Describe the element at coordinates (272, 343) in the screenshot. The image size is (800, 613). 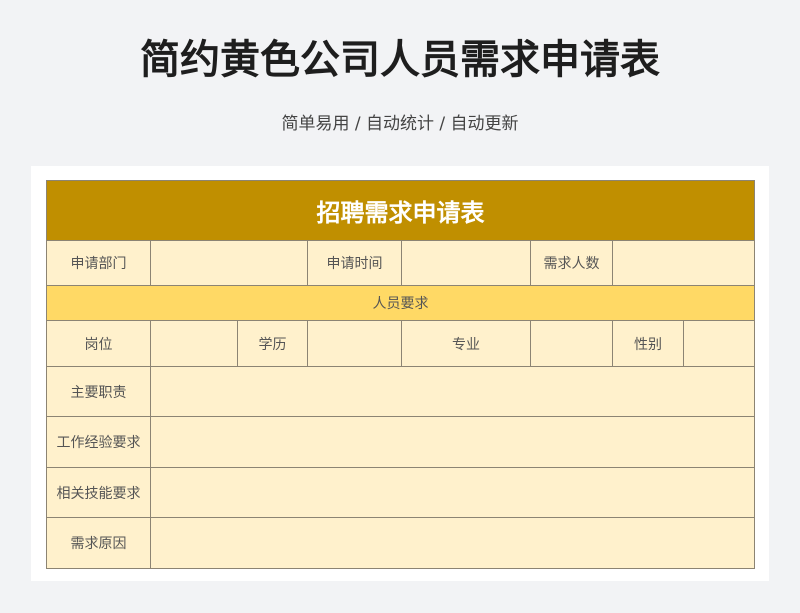
I see `education-label: 学历` at that location.